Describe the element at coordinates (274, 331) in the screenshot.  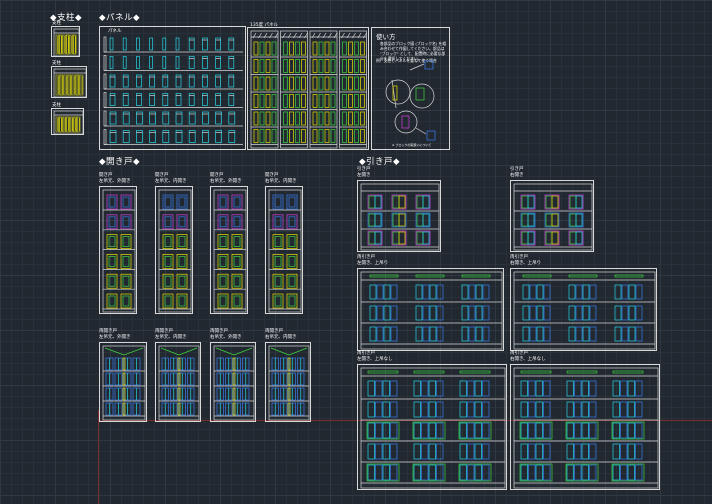
I see `sheet-title: 両開き戸` at that location.